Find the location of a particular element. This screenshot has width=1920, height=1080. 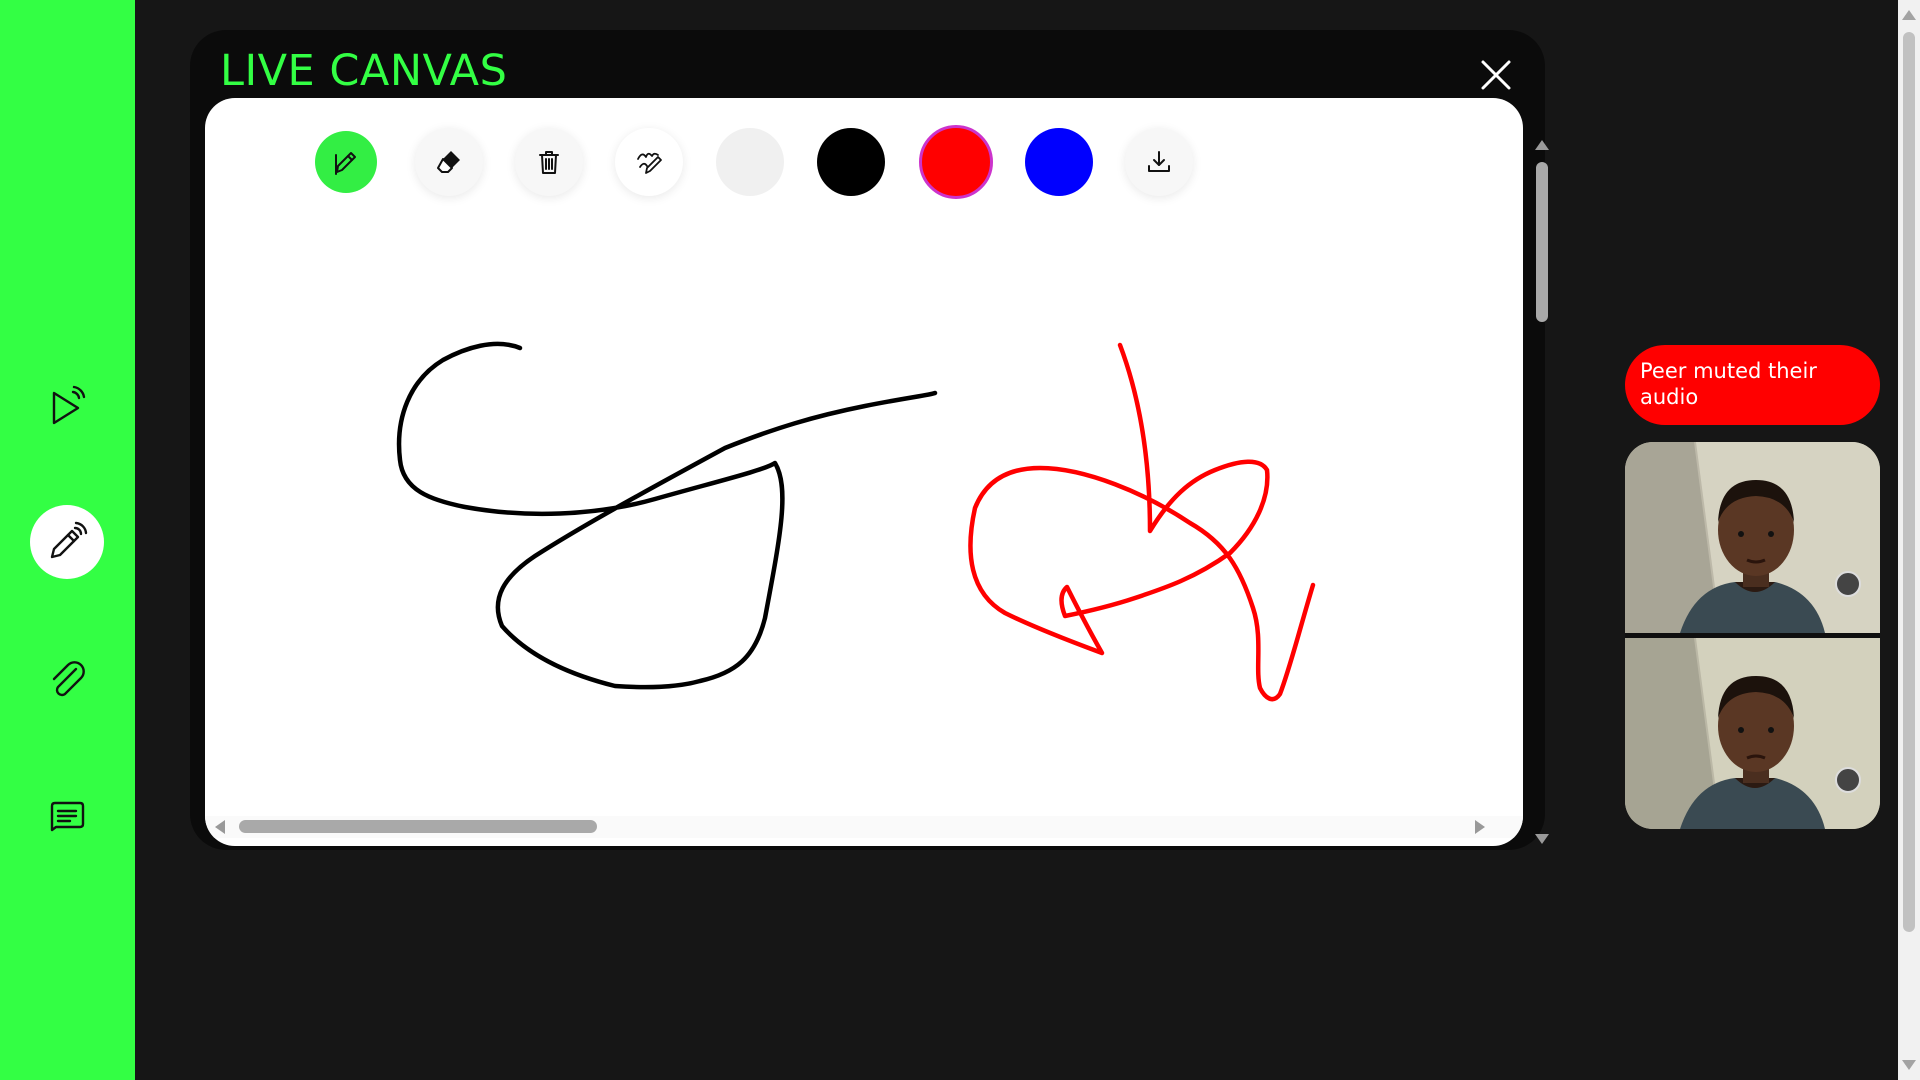

close-button is located at coordinates (1496, 75).